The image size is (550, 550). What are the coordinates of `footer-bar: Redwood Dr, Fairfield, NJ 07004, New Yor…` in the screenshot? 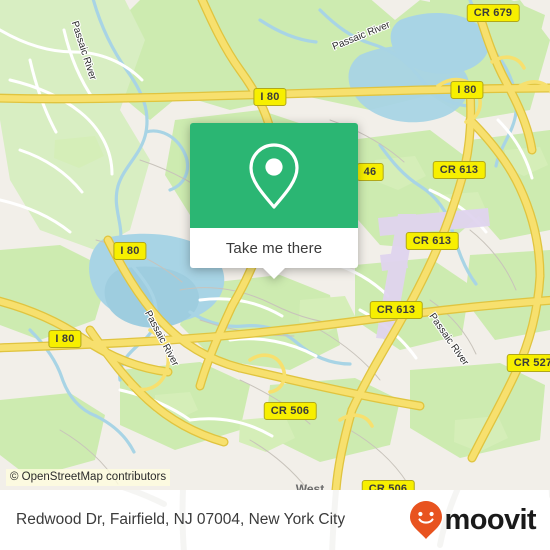 It's located at (275, 520).